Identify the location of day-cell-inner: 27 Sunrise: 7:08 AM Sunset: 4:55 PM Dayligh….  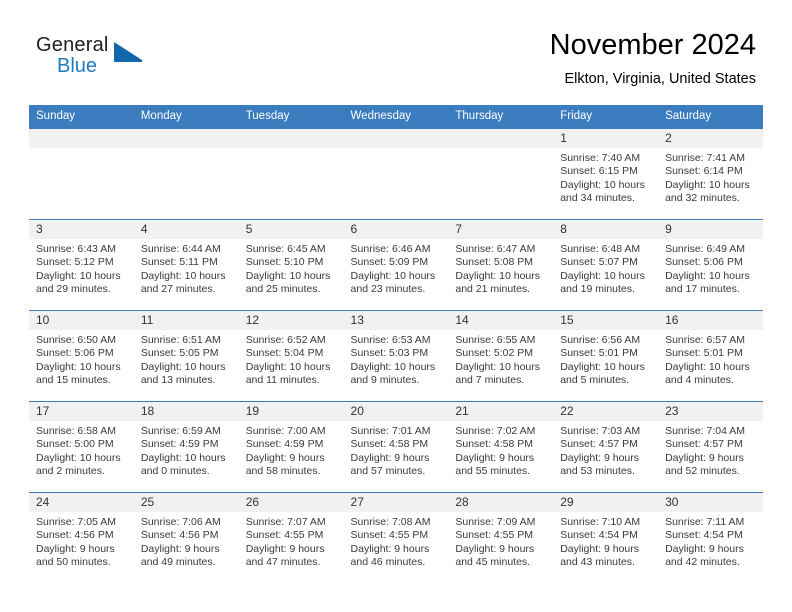
(396, 538).